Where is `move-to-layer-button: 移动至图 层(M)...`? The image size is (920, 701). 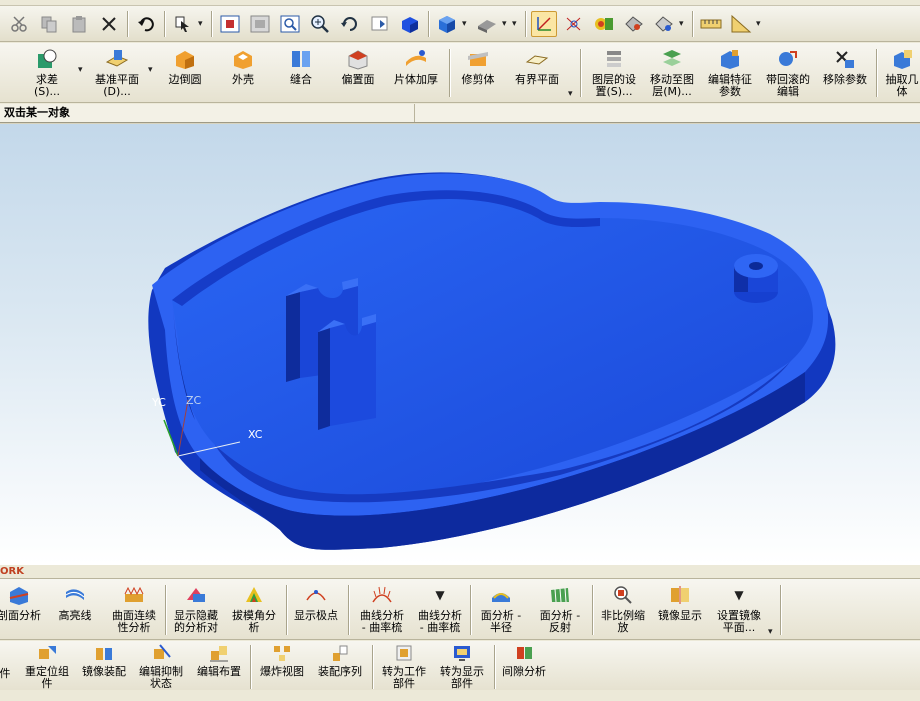 move-to-layer-button: 移动至图 层(M)... is located at coordinates (672, 74).